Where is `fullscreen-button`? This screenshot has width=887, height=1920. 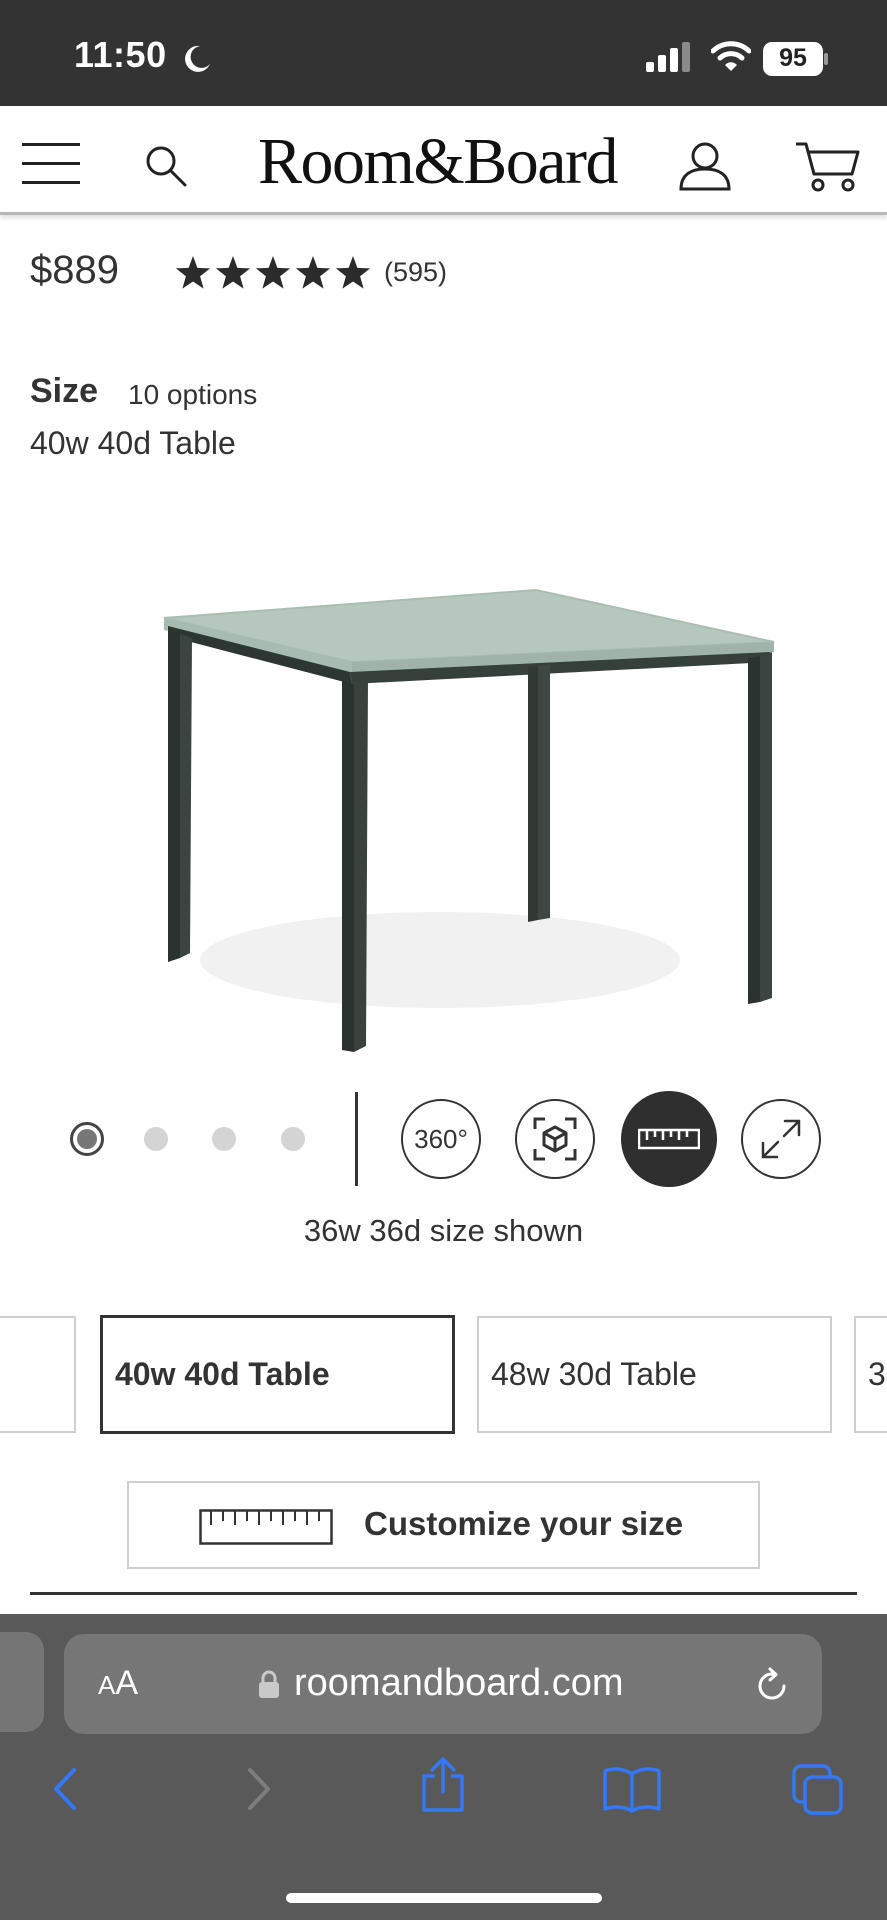 fullscreen-button is located at coordinates (781, 1139).